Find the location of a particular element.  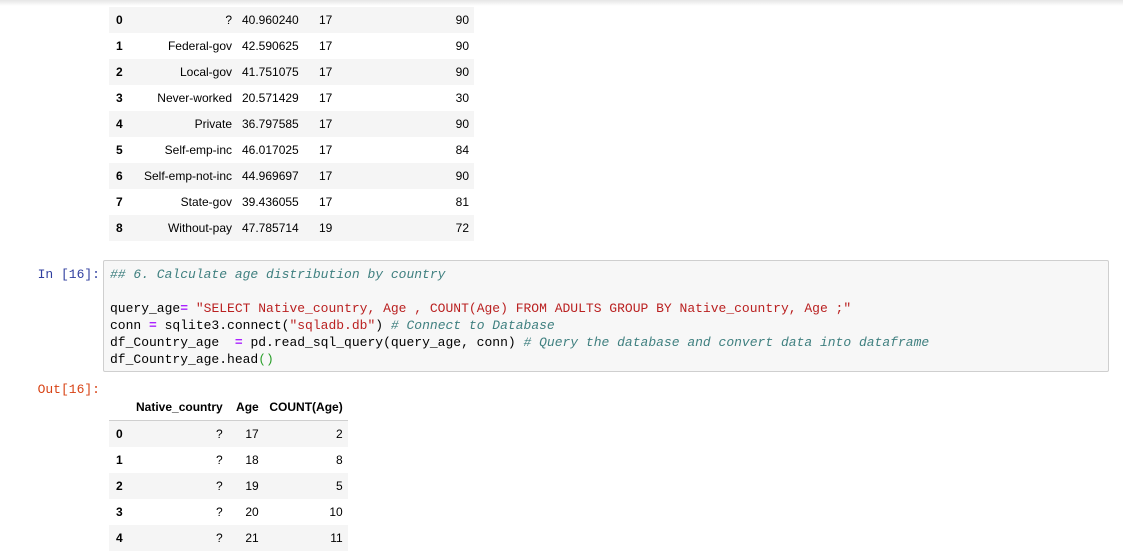

table-row: 1 Federal-gov 42.590625 17 90 is located at coordinates (291, 46).